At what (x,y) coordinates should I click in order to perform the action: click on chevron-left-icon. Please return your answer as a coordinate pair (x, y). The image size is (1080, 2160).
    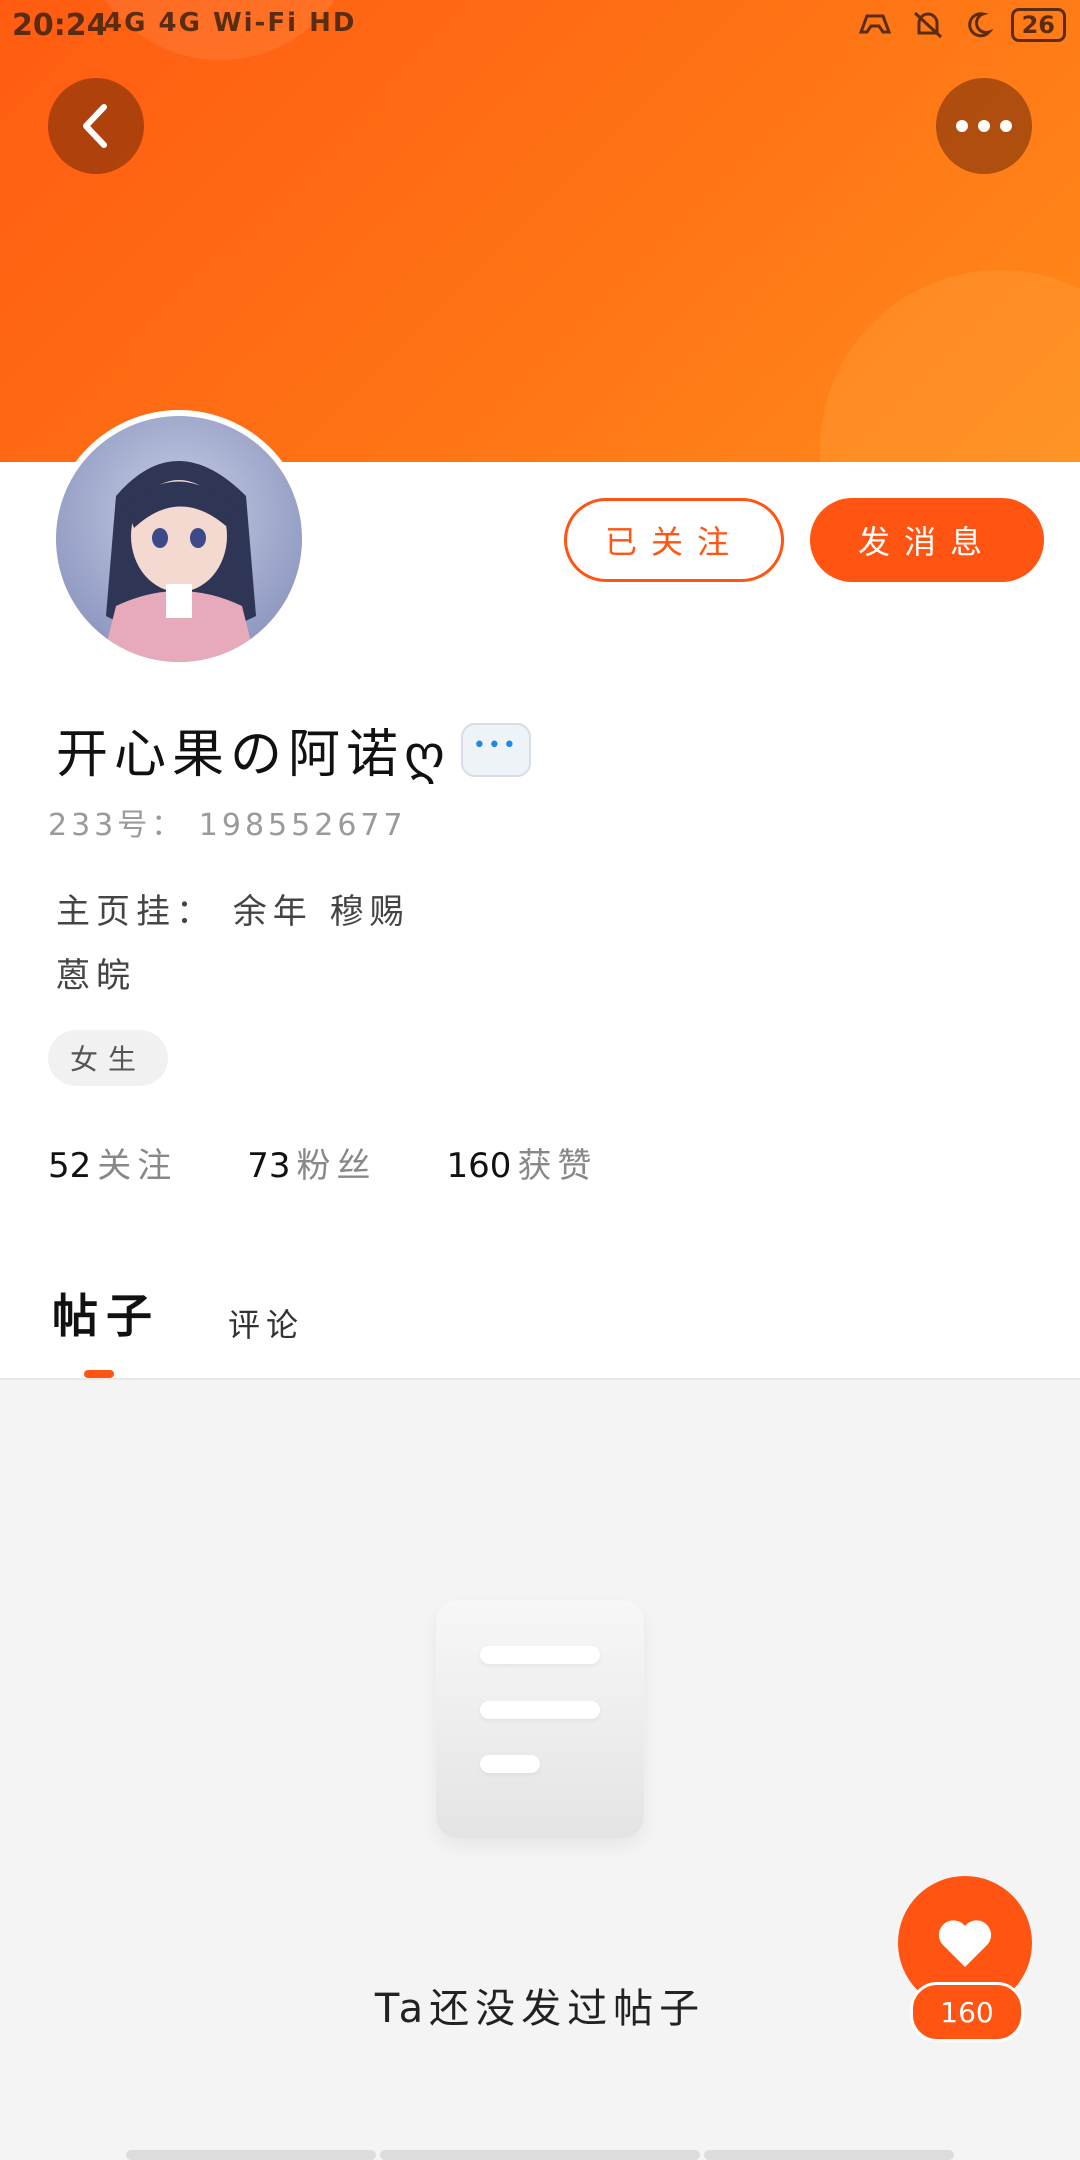
    Looking at the image, I should click on (95, 126).